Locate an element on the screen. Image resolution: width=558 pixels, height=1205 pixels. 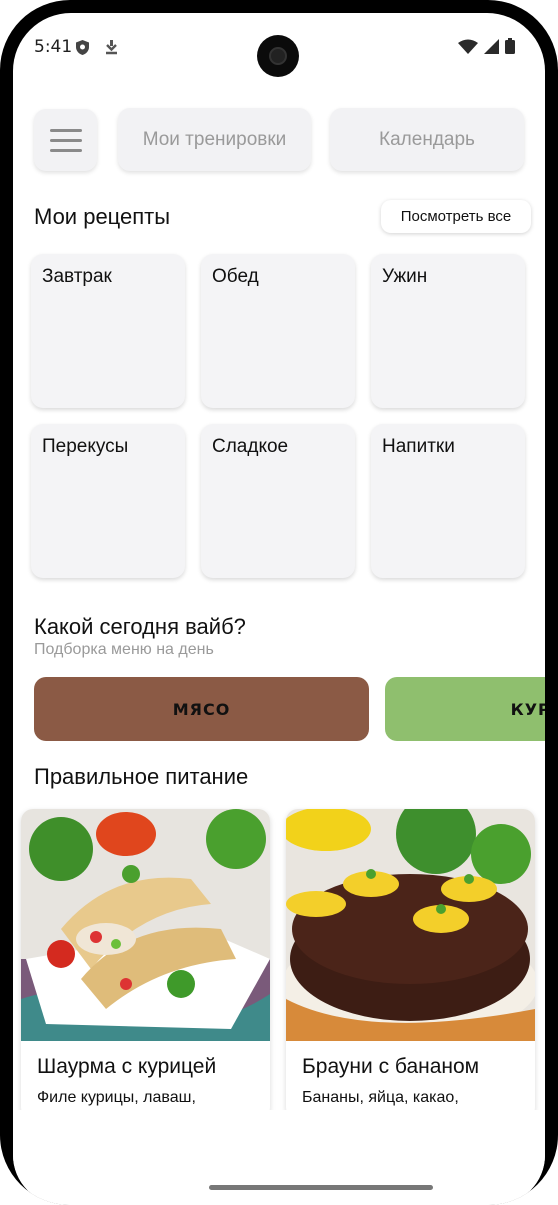
menu-icon is located at coordinates (66, 130).